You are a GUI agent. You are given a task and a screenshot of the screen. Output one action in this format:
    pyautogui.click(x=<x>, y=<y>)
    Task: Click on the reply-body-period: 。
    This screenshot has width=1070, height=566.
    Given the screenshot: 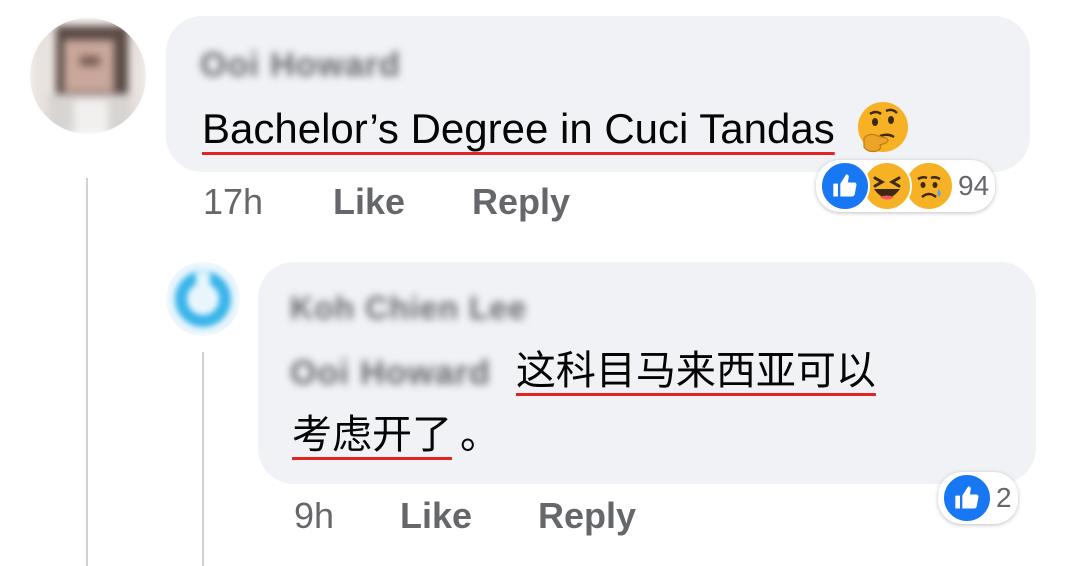 What is the action you would take?
    pyautogui.click(x=480, y=435)
    